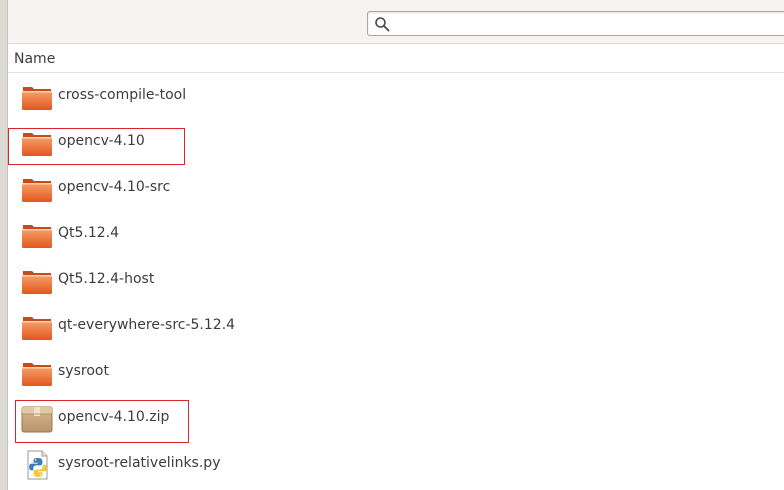 This screenshot has width=784, height=490. What do you see at coordinates (396, 59) in the screenshot?
I see `column-header-name: Name` at bounding box center [396, 59].